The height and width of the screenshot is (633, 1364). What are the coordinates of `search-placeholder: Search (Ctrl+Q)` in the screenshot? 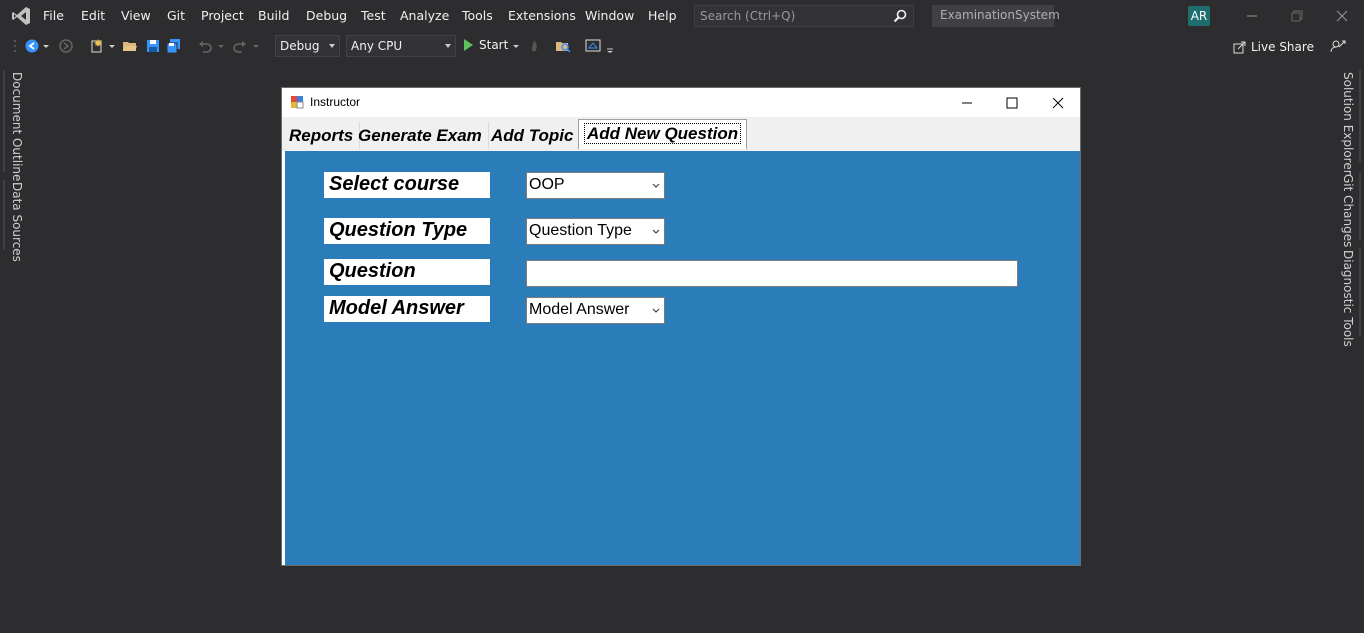 It's located at (748, 16).